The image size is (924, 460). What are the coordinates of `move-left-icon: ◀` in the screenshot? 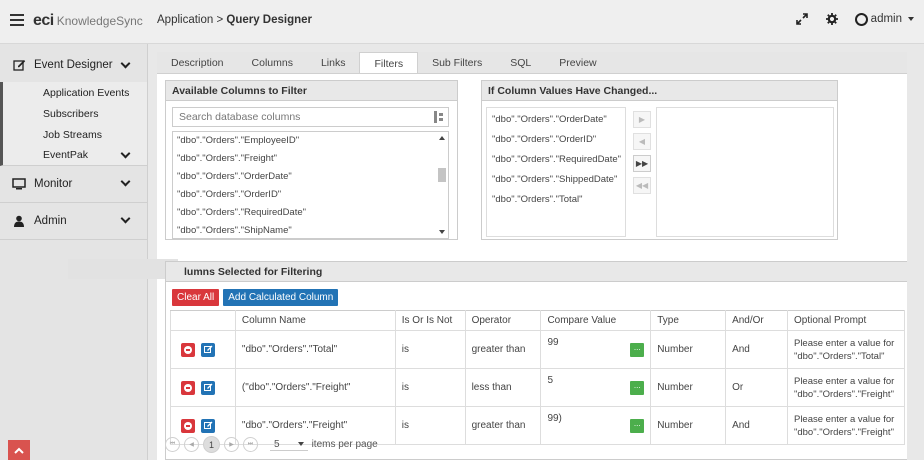 It's located at (642, 141).